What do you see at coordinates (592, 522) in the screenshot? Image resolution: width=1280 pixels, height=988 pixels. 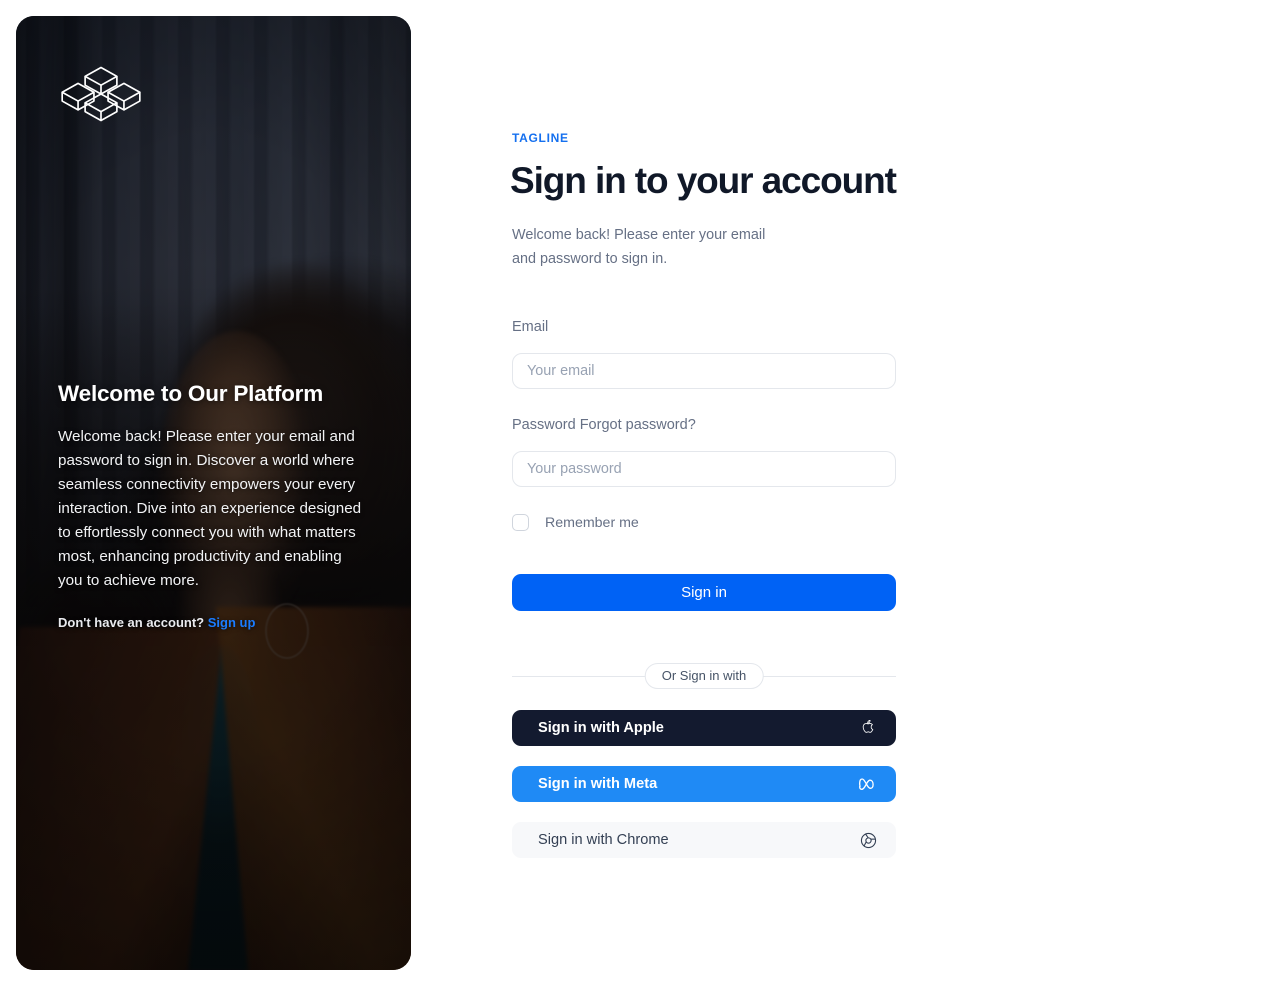 I see `remember-me-label: Remember me` at bounding box center [592, 522].